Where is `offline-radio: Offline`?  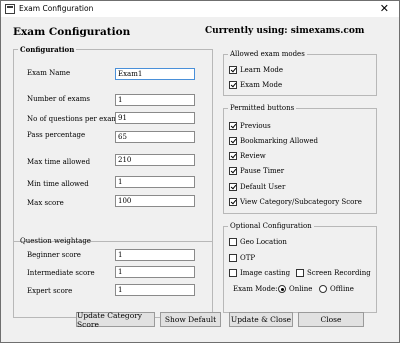
offline-radio: Offline is located at coordinates (336, 289).